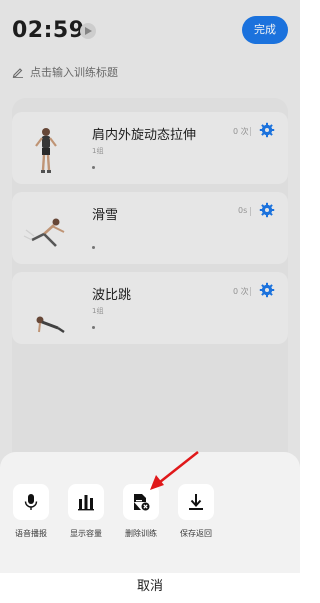 This screenshot has width=320, height=603. Describe the element at coordinates (150, 588) in the screenshot. I see `cancel-button: 取消` at that location.